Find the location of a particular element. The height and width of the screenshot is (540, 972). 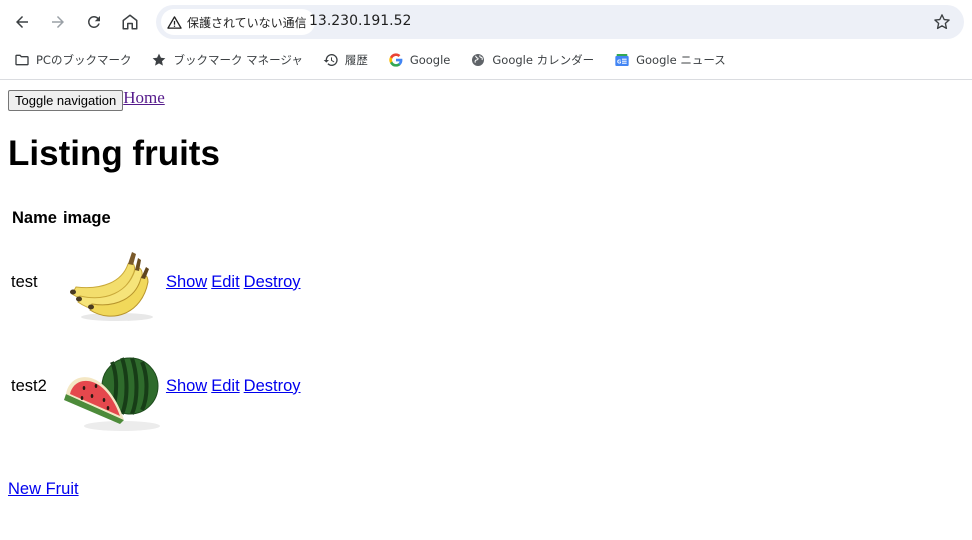

security-chip: 保護されていない通信 is located at coordinates (238, 22).